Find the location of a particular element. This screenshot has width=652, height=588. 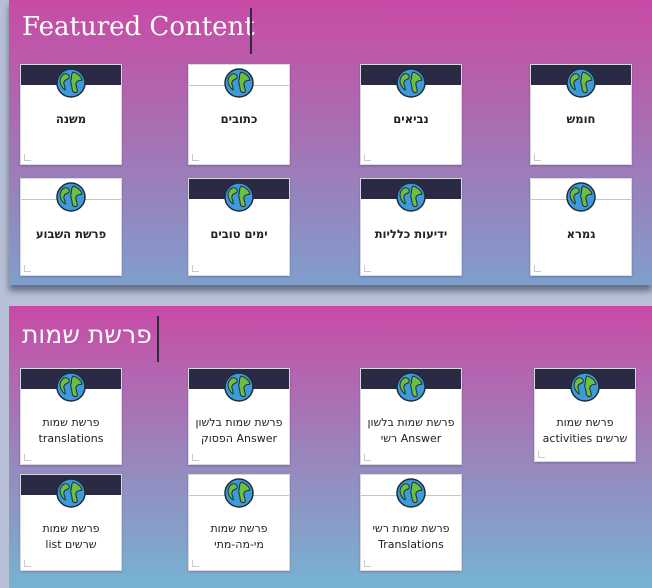

card-ketuvim: כתובים is located at coordinates (239, 114).